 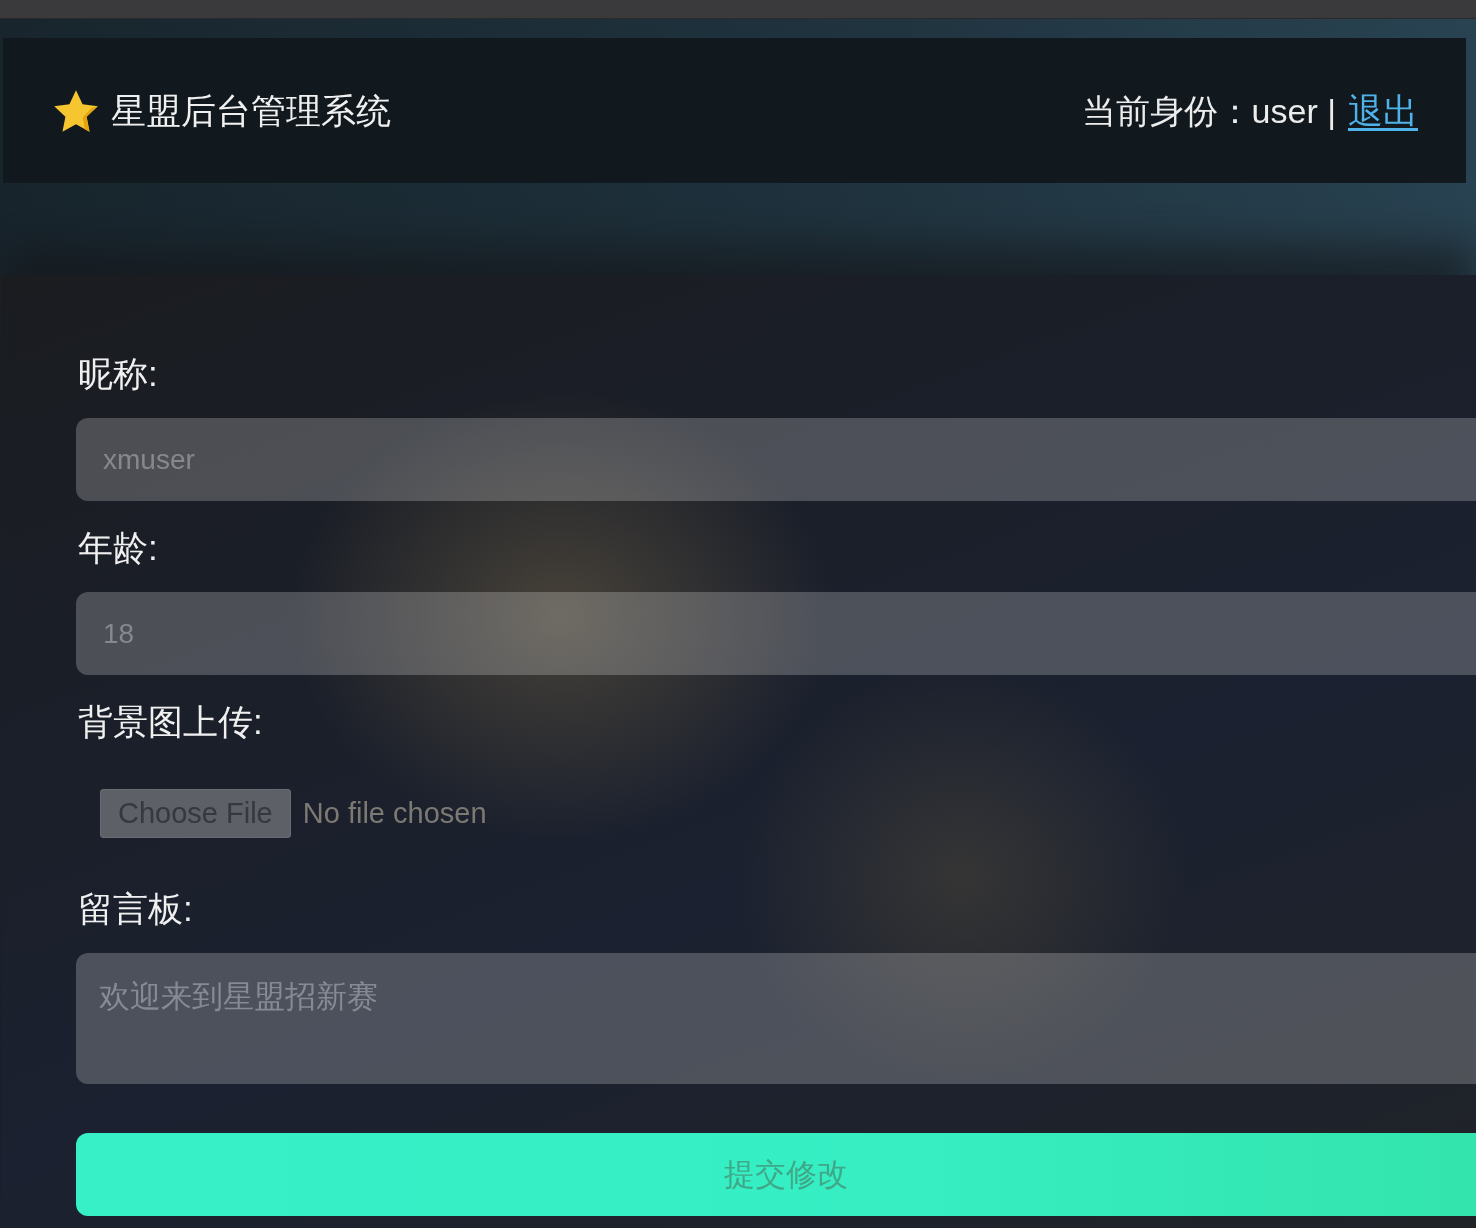 I want to click on app-title: 星盟后台管理系统, so click(x=251, y=110).